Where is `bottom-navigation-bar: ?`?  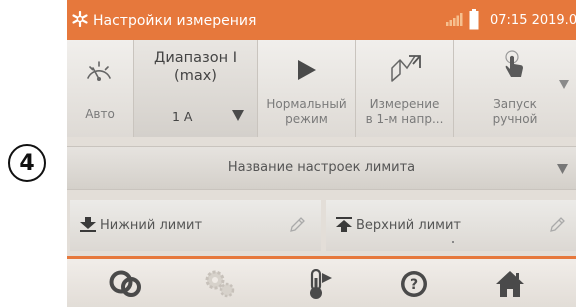
bottom-navigation-bar: ? is located at coordinates (321, 283).